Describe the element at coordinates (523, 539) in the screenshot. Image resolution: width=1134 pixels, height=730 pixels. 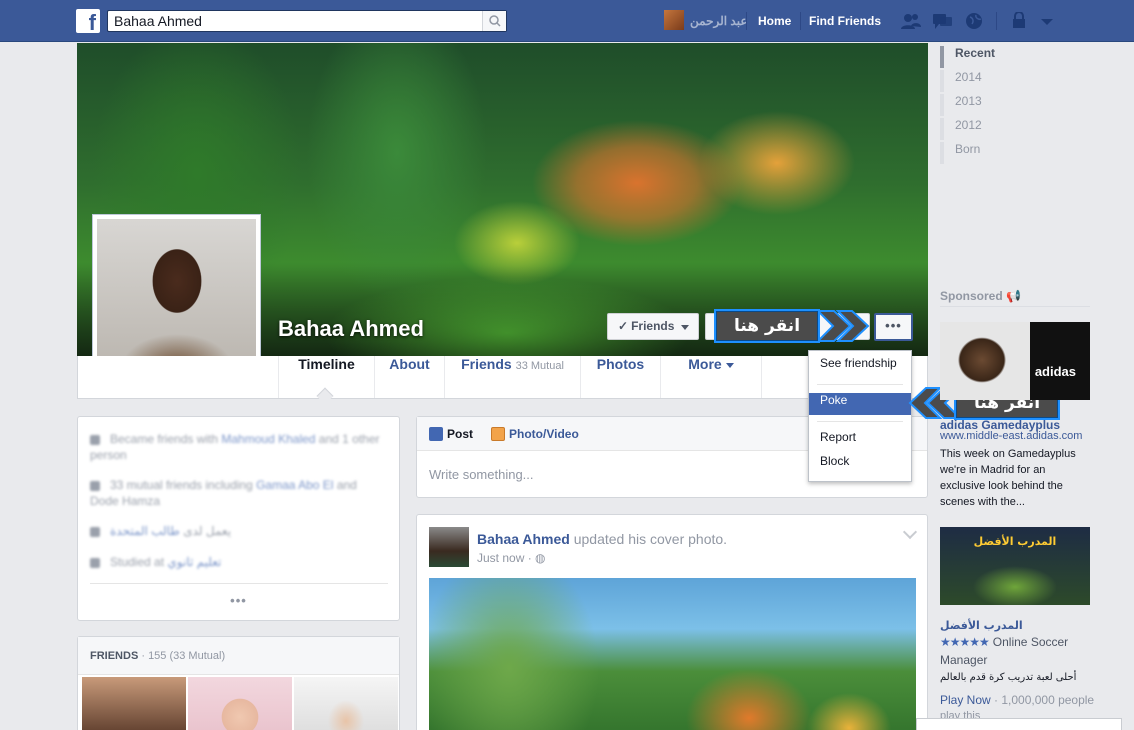
I see `post-author-link: Bahaa Ahmed` at that location.